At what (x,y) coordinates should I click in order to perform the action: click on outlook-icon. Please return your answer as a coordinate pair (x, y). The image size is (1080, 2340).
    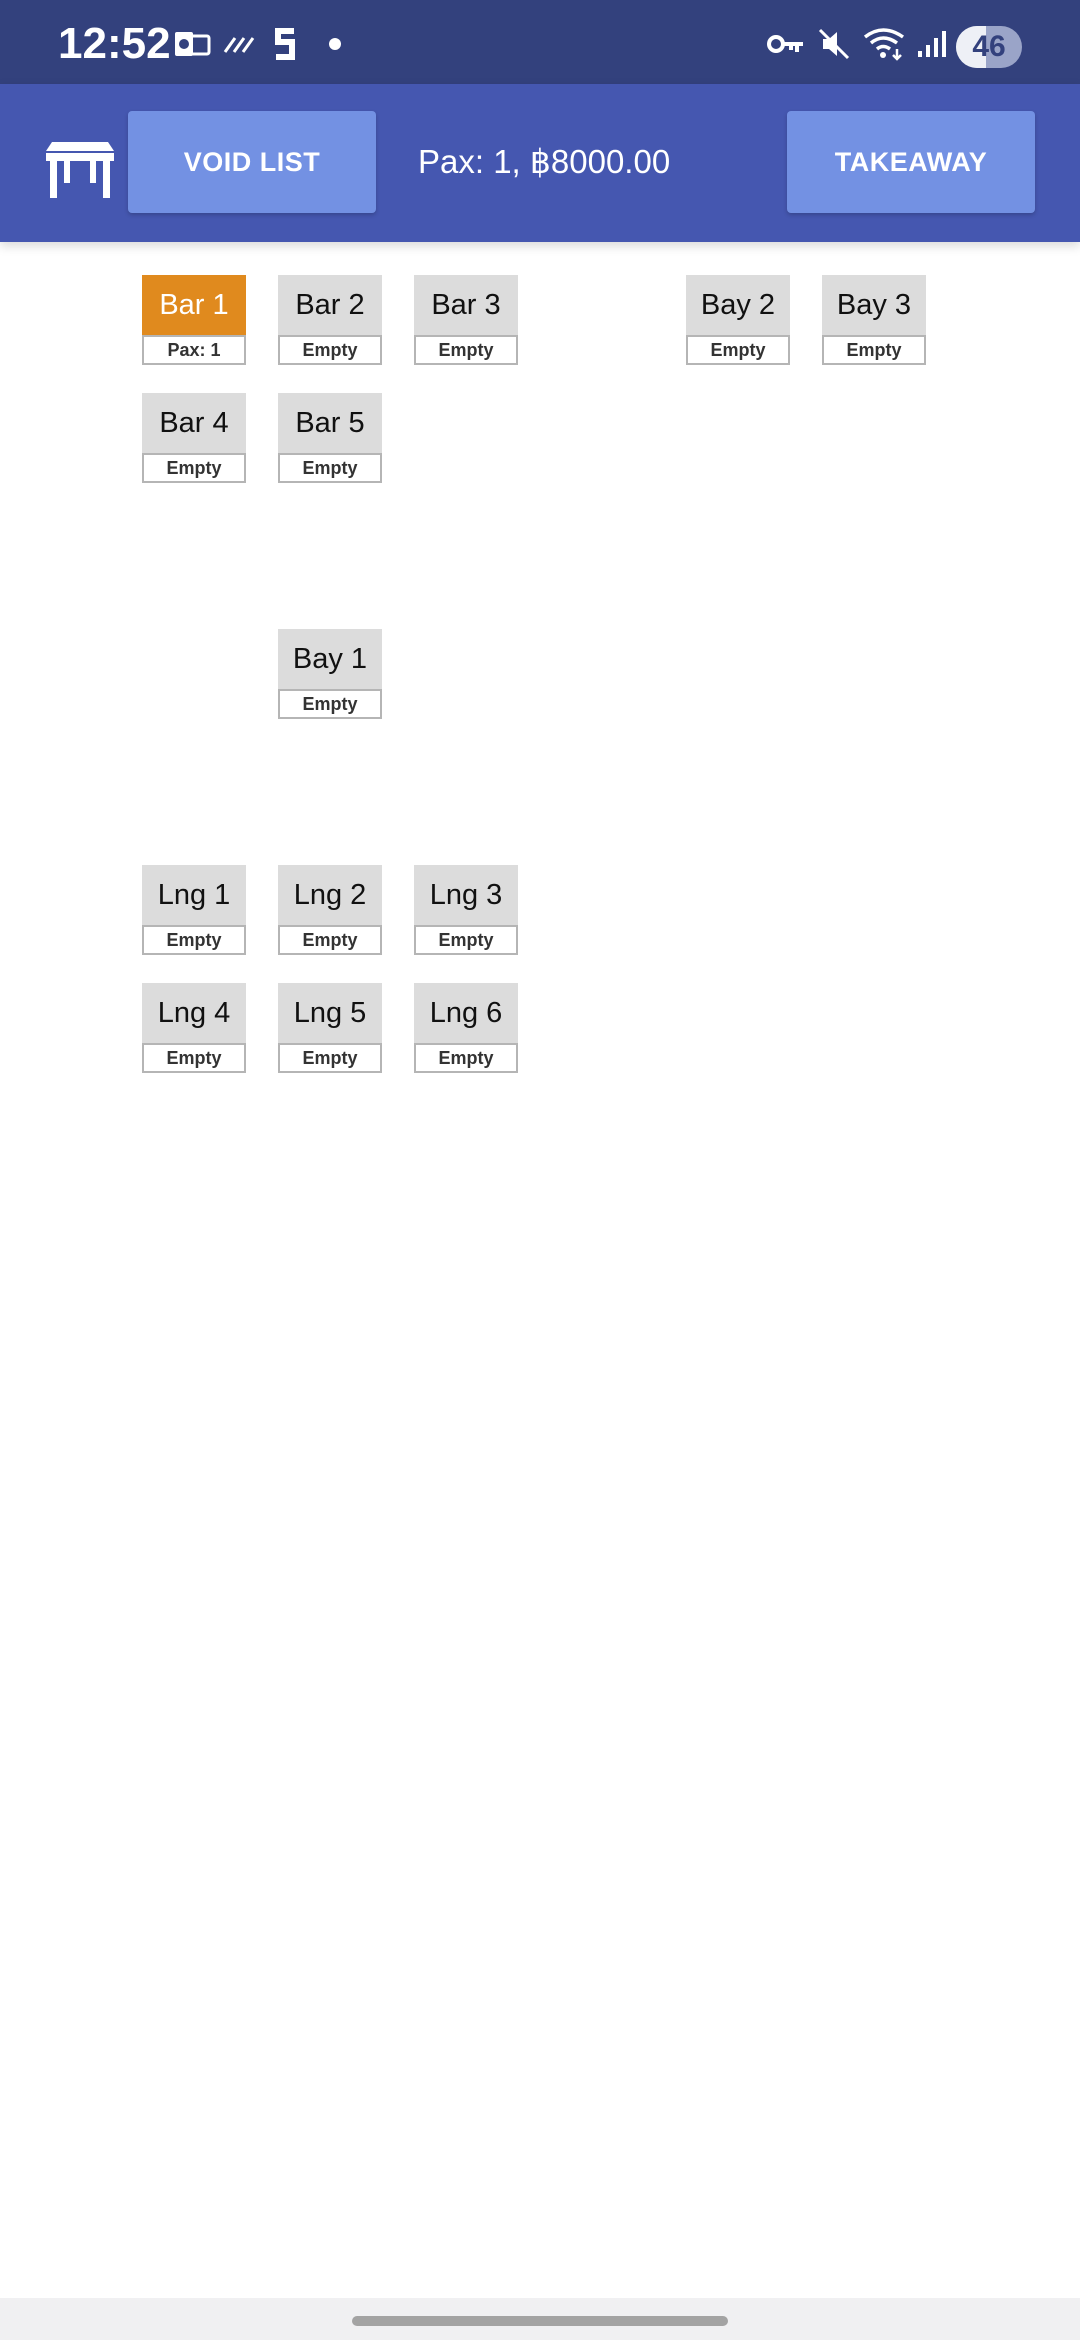
    Looking at the image, I should click on (192, 44).